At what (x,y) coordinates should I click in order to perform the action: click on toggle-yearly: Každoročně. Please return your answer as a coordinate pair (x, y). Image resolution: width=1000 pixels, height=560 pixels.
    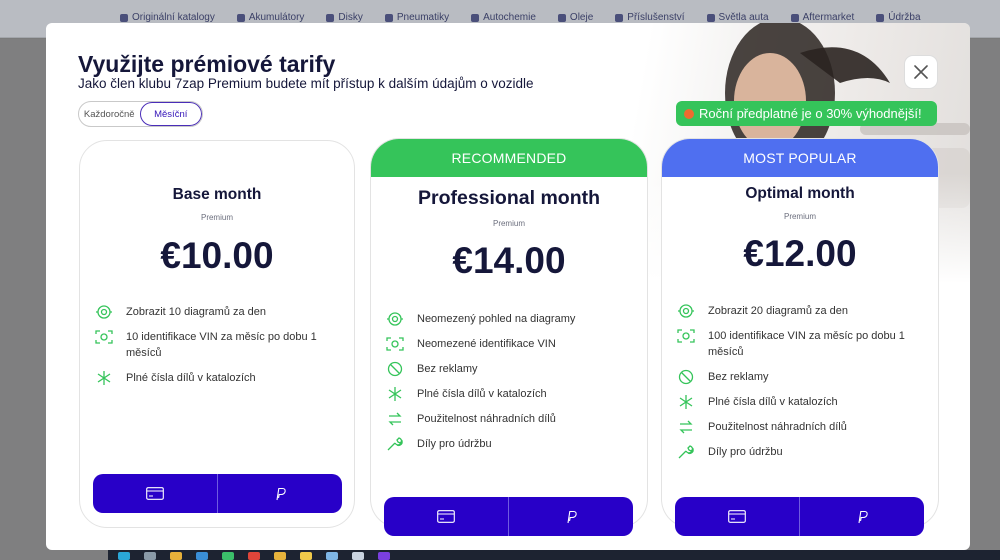
    Looking at the image, I should click on (109, 114).